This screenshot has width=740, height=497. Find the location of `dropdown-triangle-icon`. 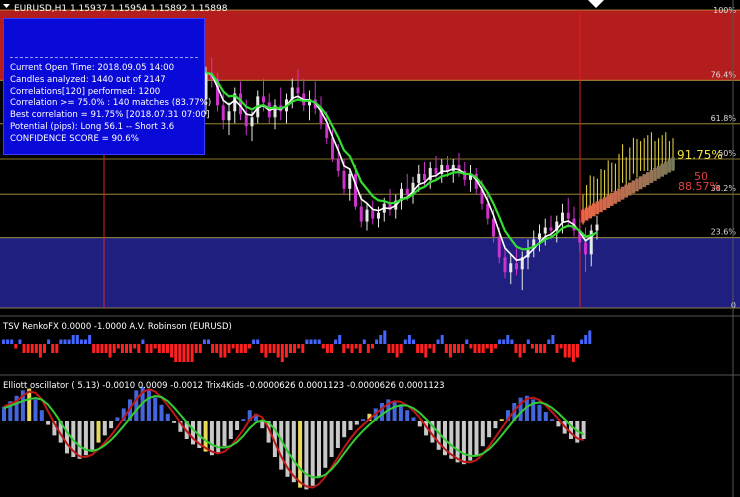

dropdown-triangle-icon is located at coordinates (6, 6).